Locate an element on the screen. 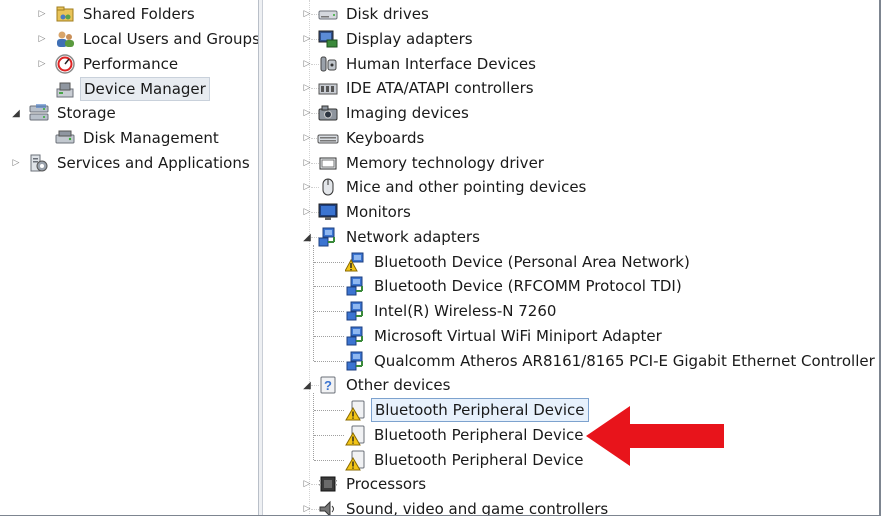  device-node-display-adapters: ▷ Display adapters is located at coordinates (572, 39).